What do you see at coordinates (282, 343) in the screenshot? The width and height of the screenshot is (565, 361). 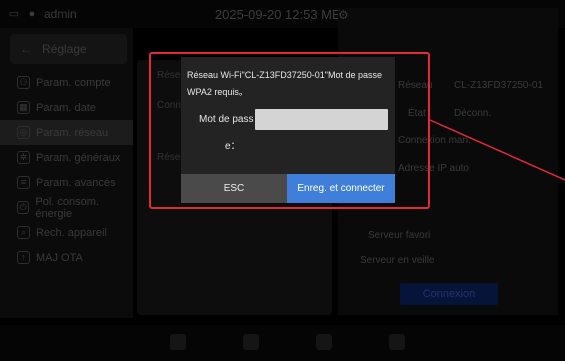 I see `bottom-bar` at bounding box center [282, 343].